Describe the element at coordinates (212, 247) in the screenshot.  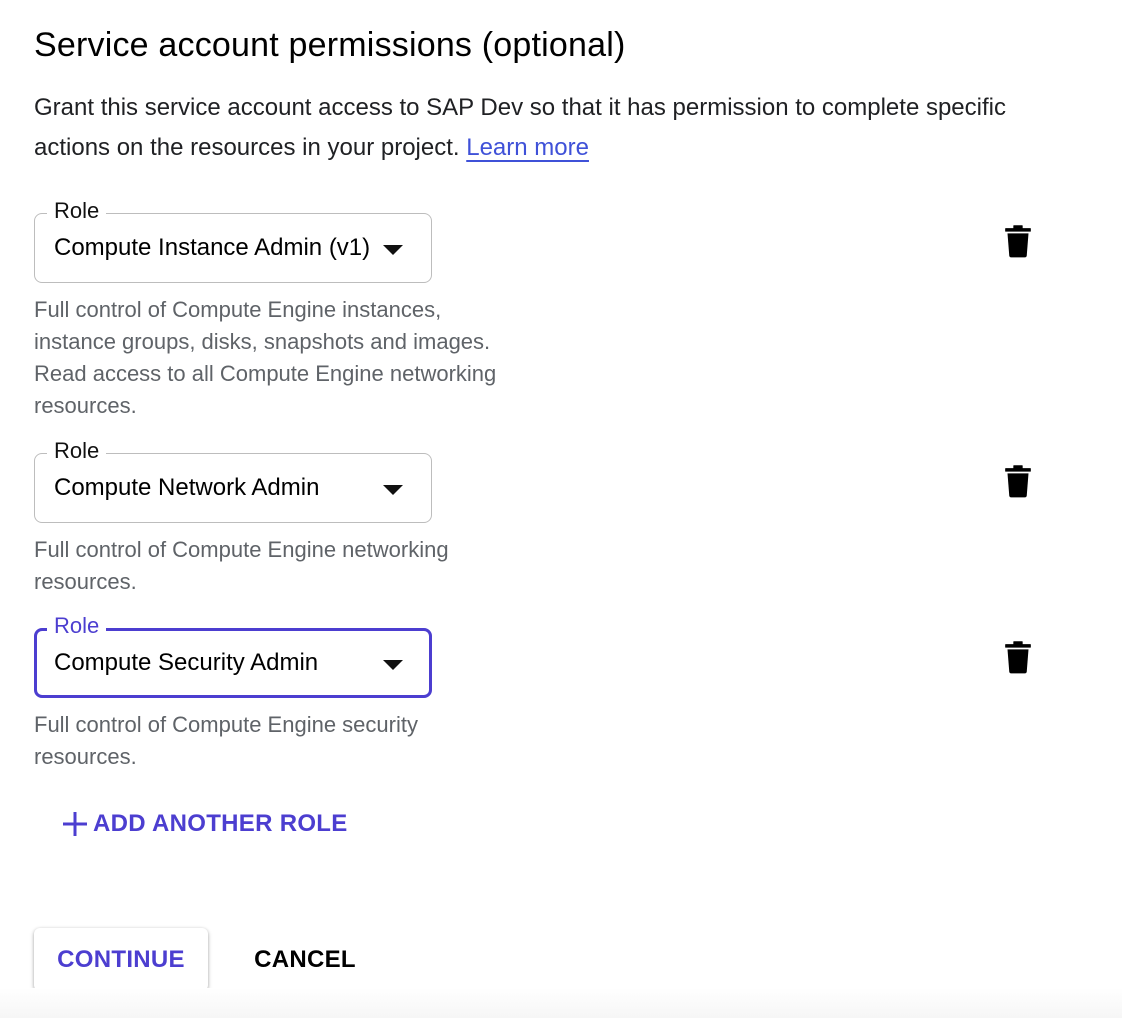
I see `role-select-value: Compute Instance Admin (v1)` at that location.